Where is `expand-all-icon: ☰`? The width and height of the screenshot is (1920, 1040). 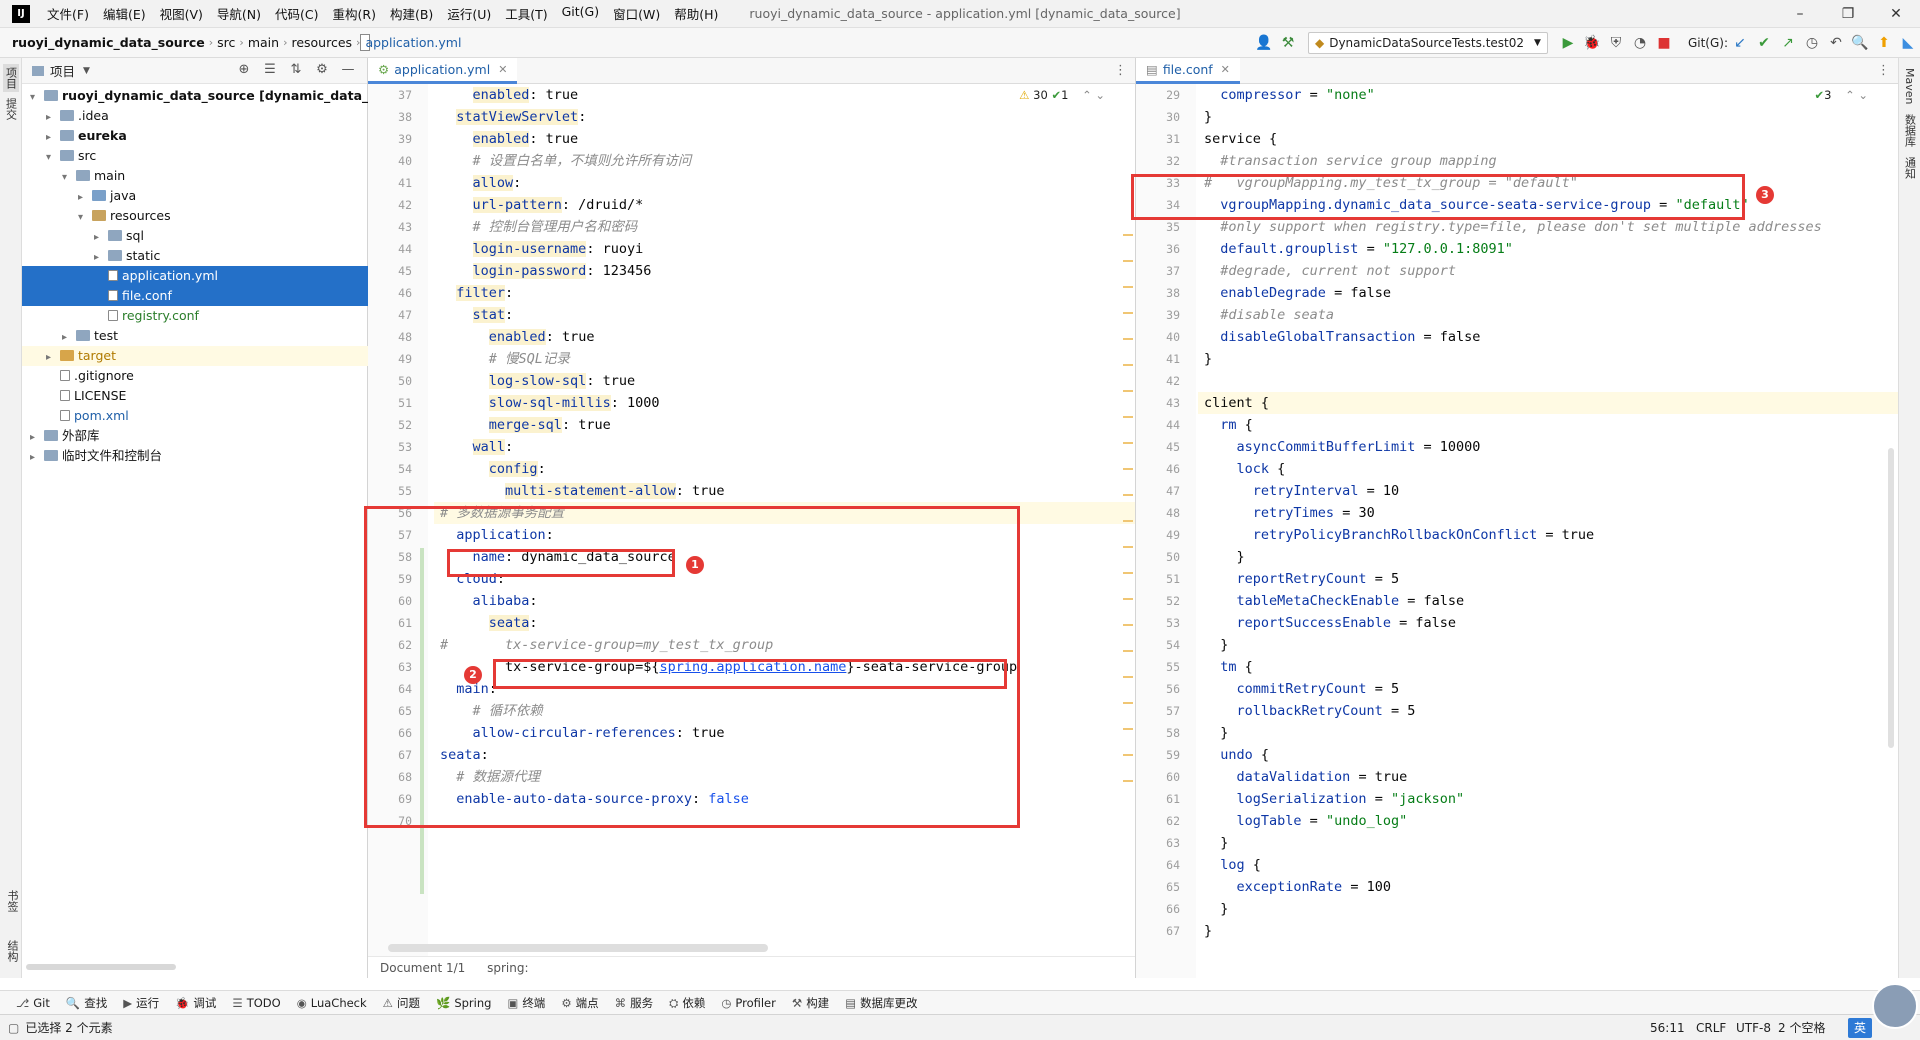
expand-all-icon: ☰ is located at coordinates (270, 69).